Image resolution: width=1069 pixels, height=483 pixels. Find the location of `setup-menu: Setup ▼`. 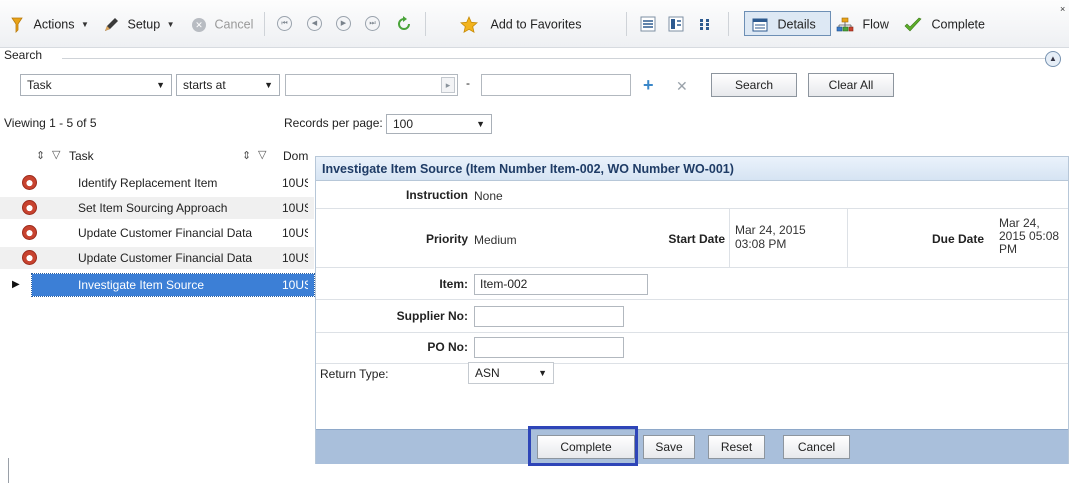

setup-menu: Setup ▼ is located at coordinates (139, 24).